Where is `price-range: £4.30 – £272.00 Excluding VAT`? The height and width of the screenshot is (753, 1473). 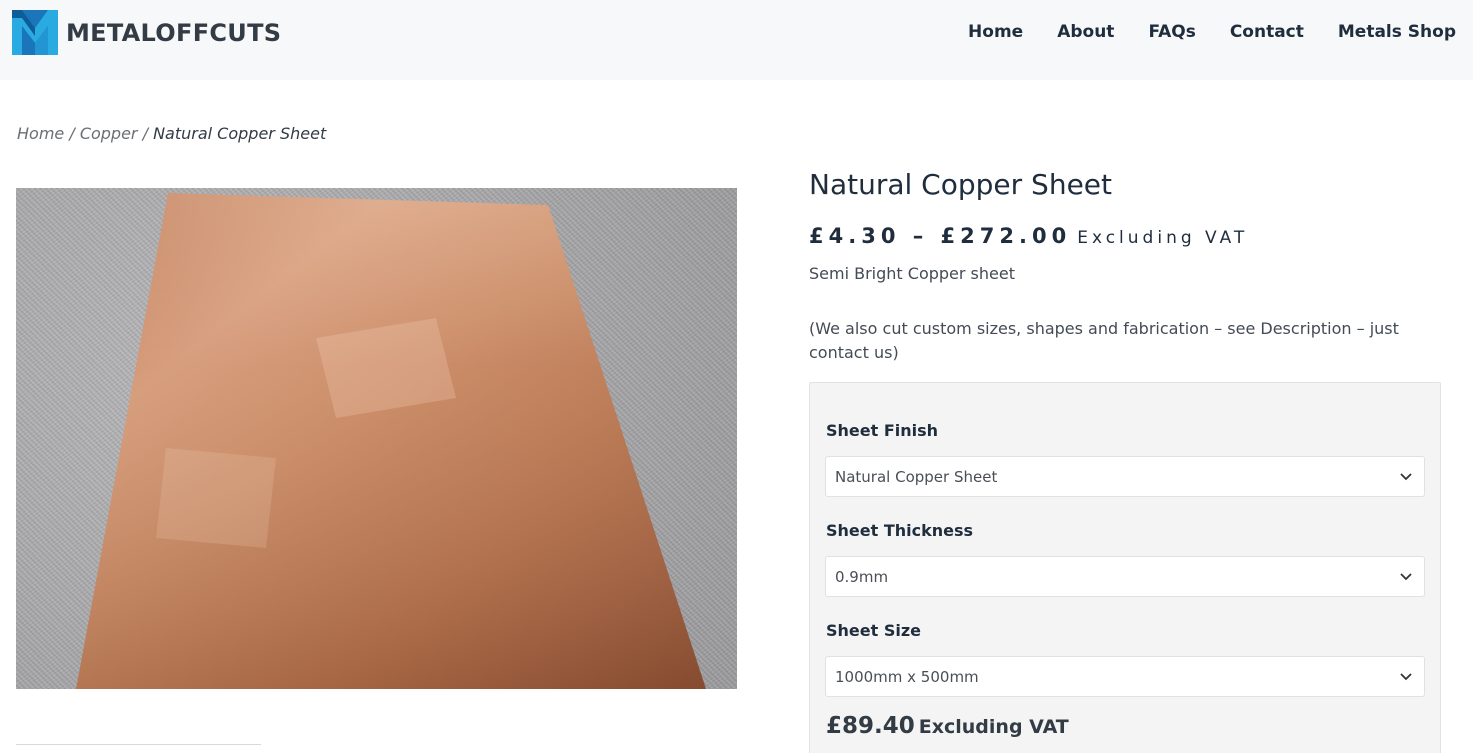
price-range: £4.30 – £272.00 Excluding VAT is located at coordinates (1125, 237).